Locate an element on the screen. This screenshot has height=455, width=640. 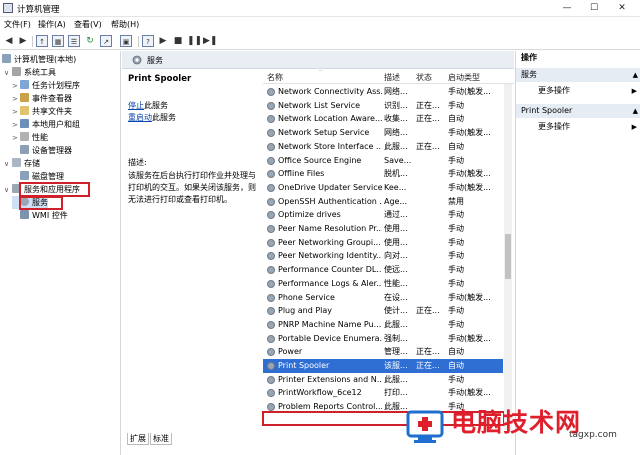
help-icon: ? is located at coordinates (148, 41).